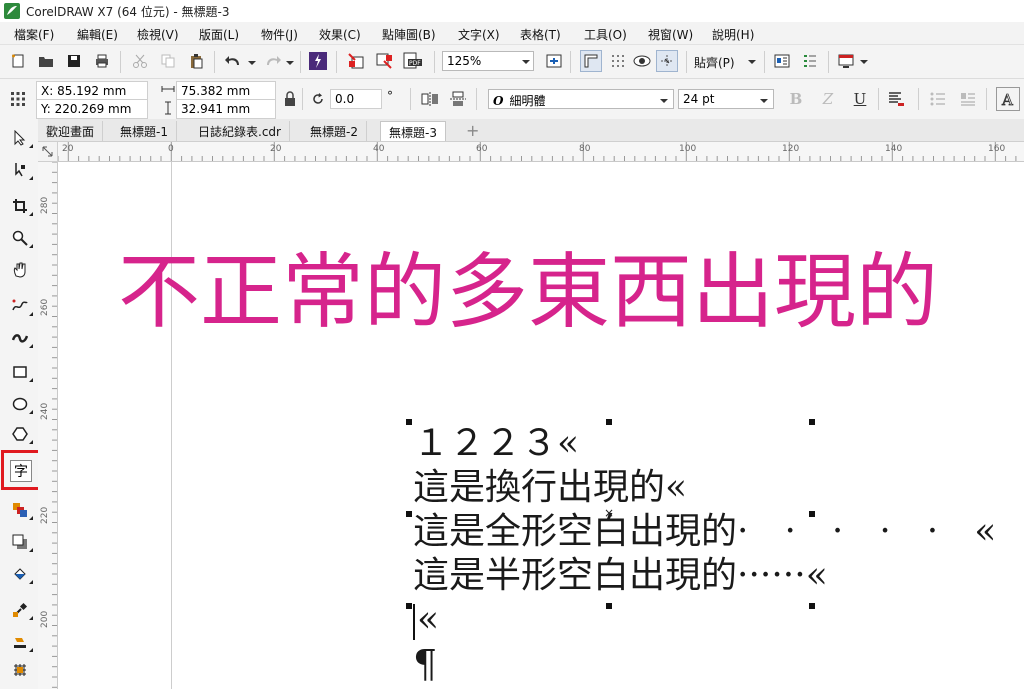  I want to click on tab-untitled-2: 無標題-2, so click(334, 131).